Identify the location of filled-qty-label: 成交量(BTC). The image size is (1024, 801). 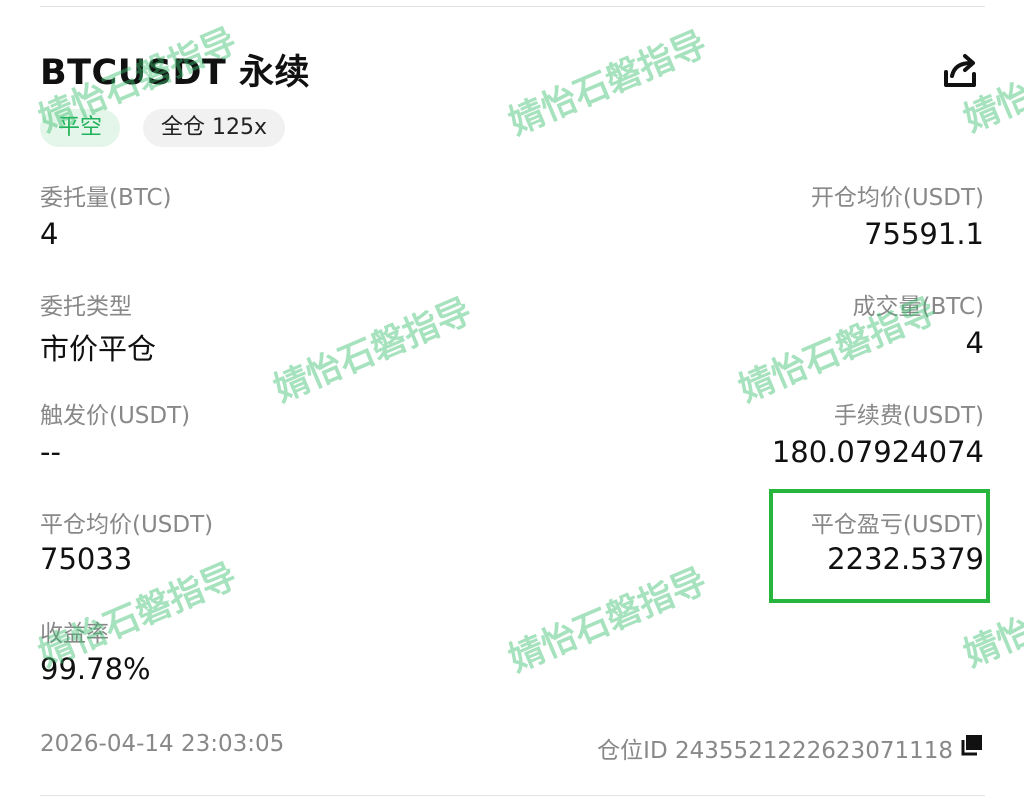
(918, 307).